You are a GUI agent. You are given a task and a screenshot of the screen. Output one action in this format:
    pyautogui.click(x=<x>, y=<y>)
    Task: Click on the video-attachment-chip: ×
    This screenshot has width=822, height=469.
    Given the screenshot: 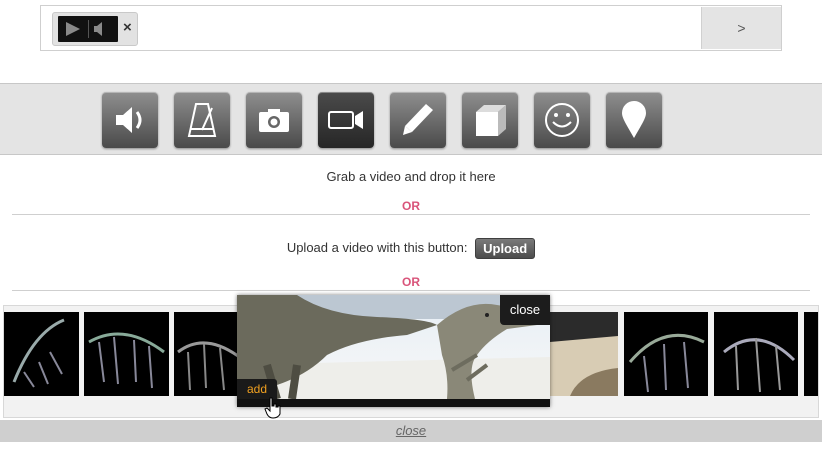 What is the action you would take?
    pyautogui.click(x=95, y=29)
    